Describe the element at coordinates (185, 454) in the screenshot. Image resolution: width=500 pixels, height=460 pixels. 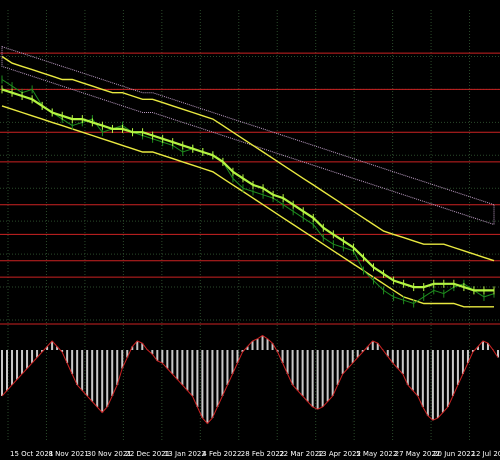
I see `x-tick-label: 13 Jan 2022` at that location.